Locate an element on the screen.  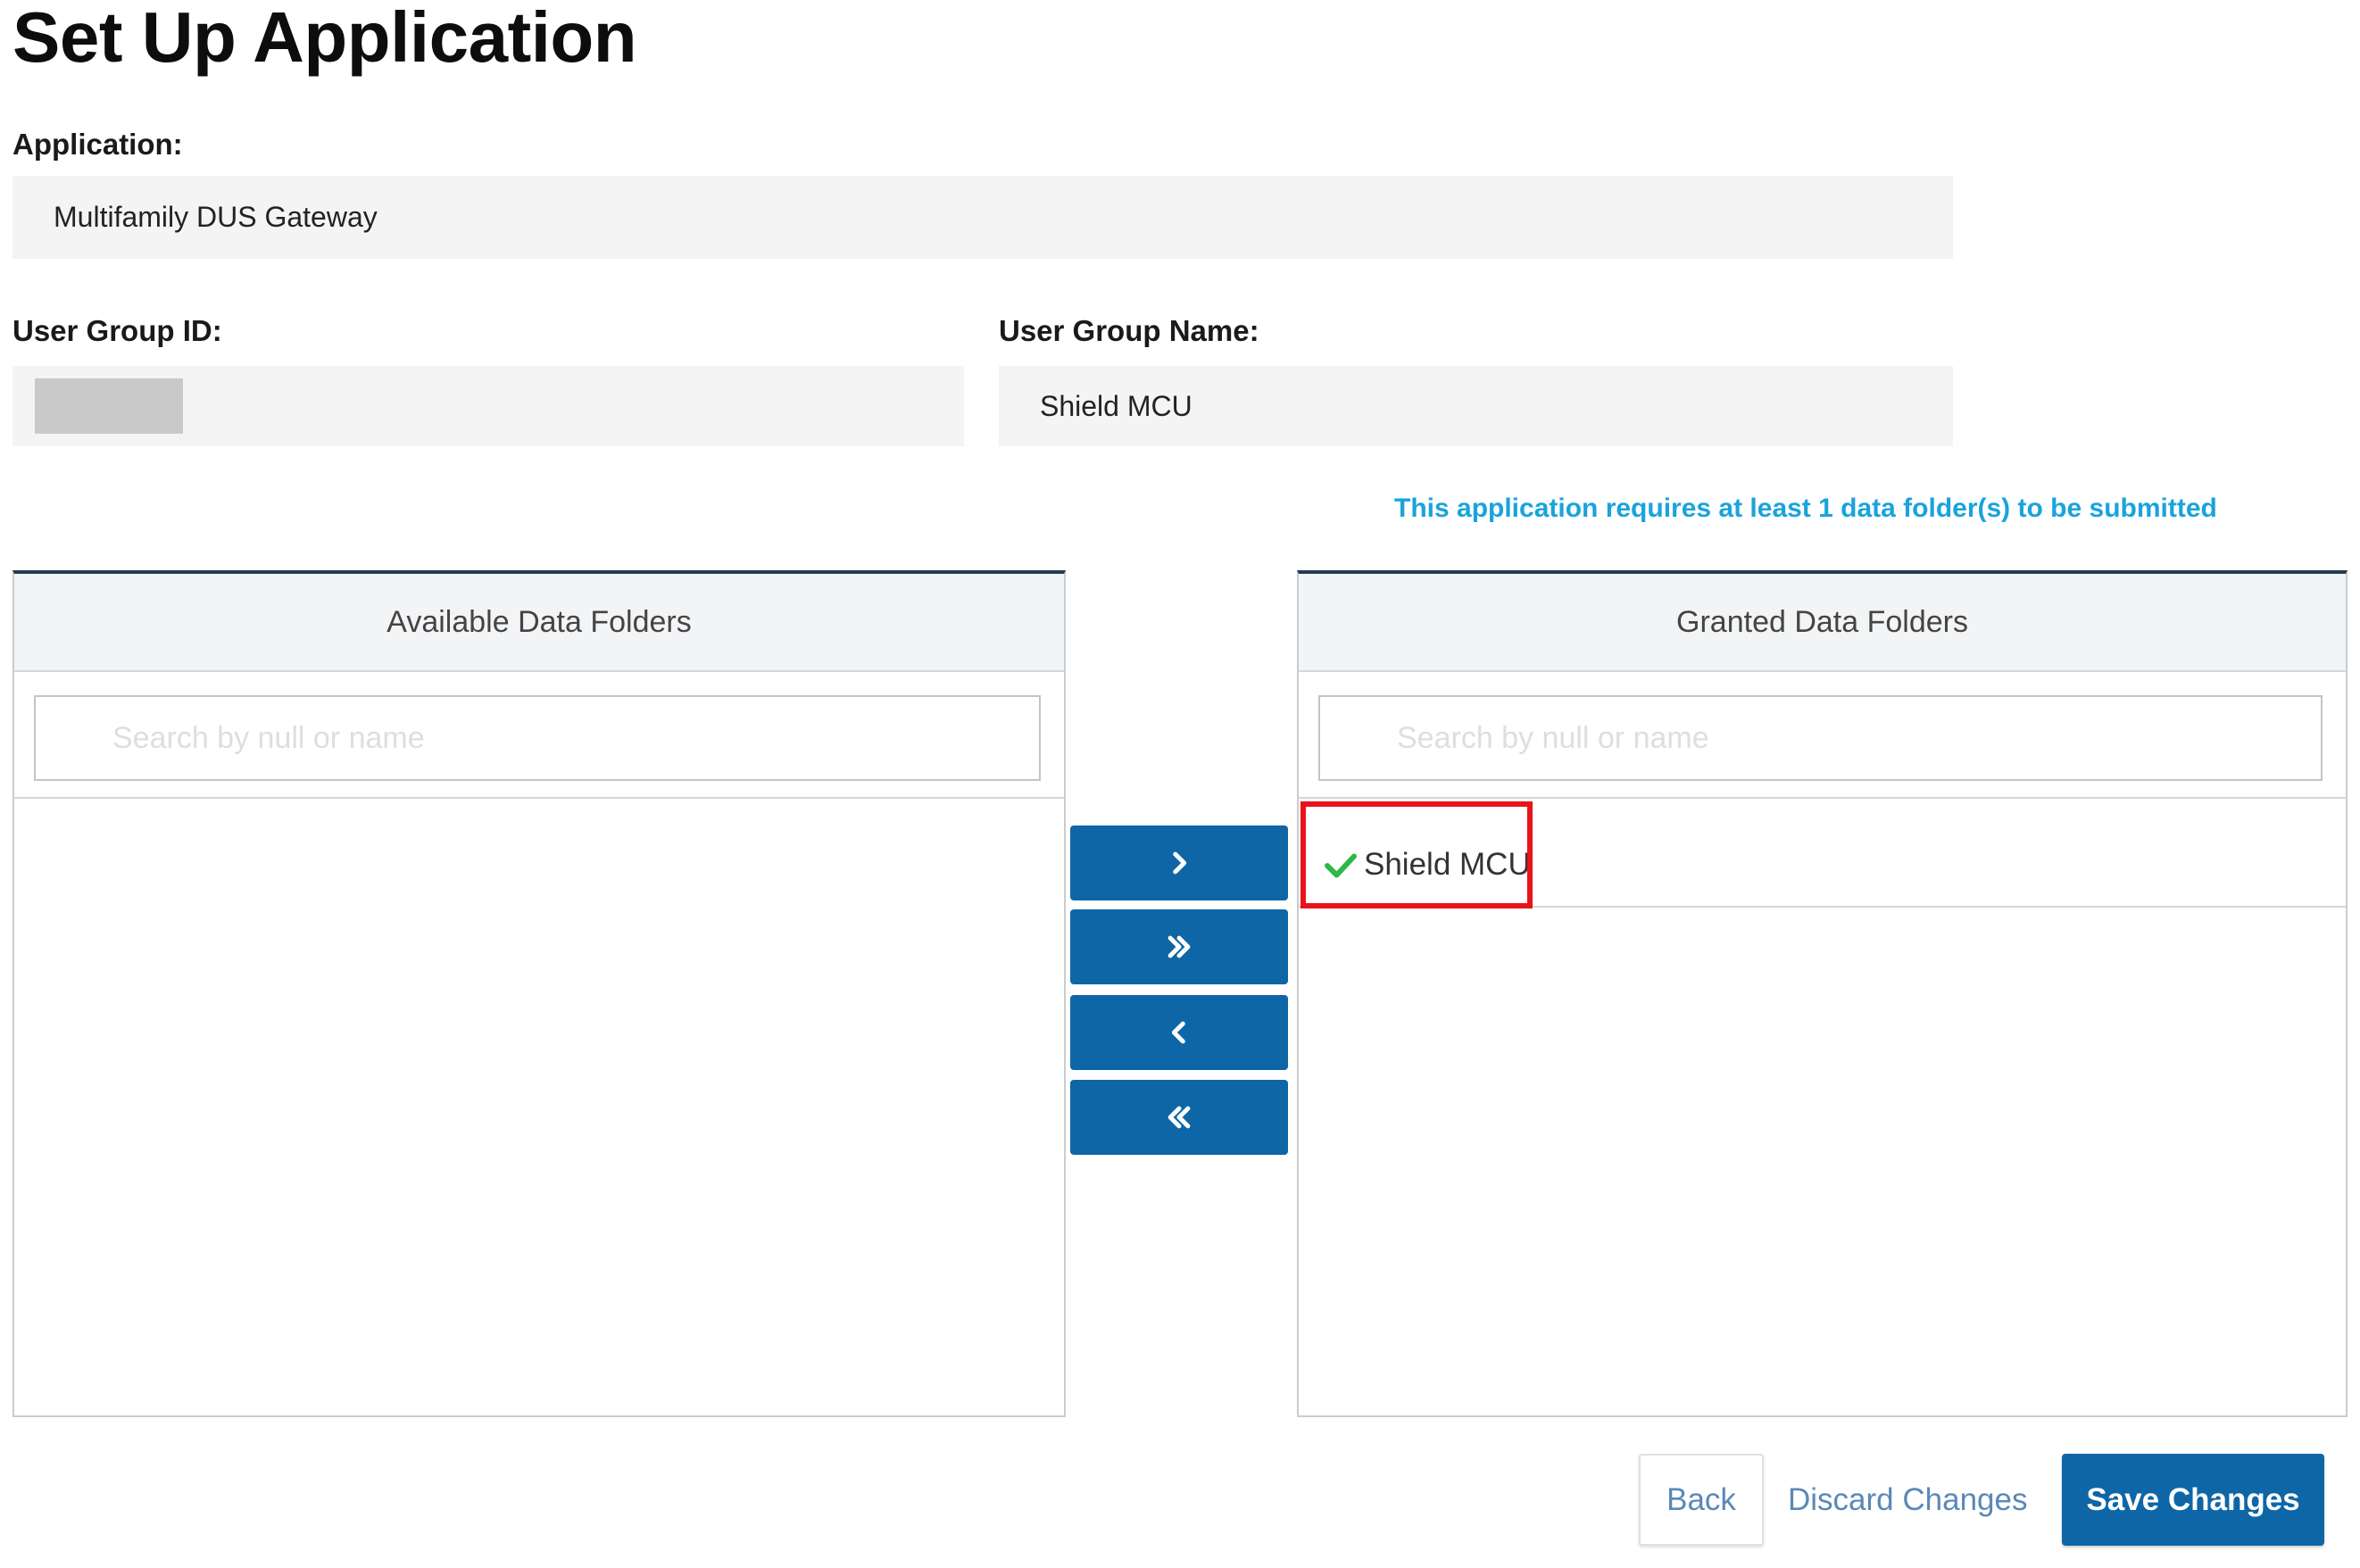
move-all-right-button is located at coordinates (1179, 946).